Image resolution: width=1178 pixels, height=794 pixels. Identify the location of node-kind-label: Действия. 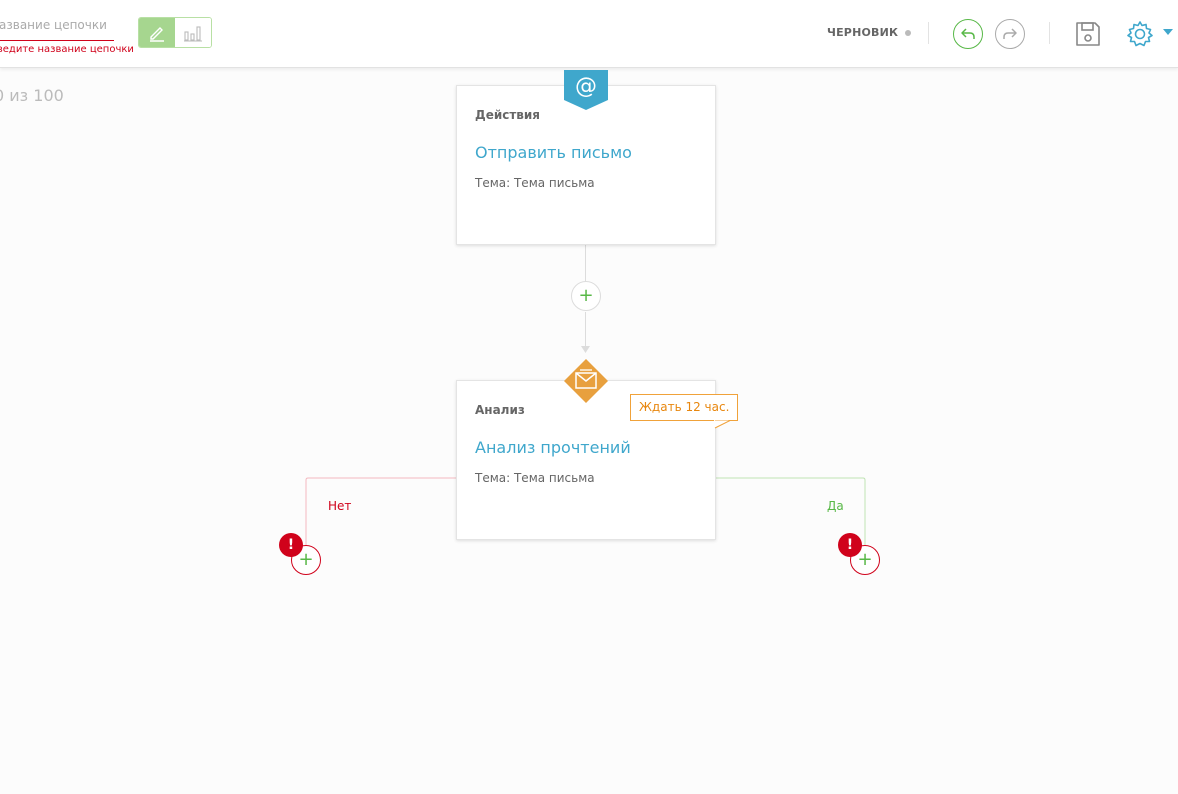
(508, 115).